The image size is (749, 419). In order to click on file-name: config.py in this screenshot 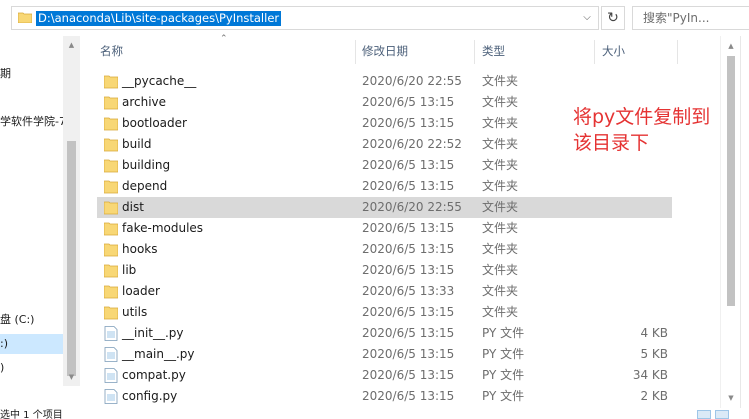, I will do `click(150, 396)`.